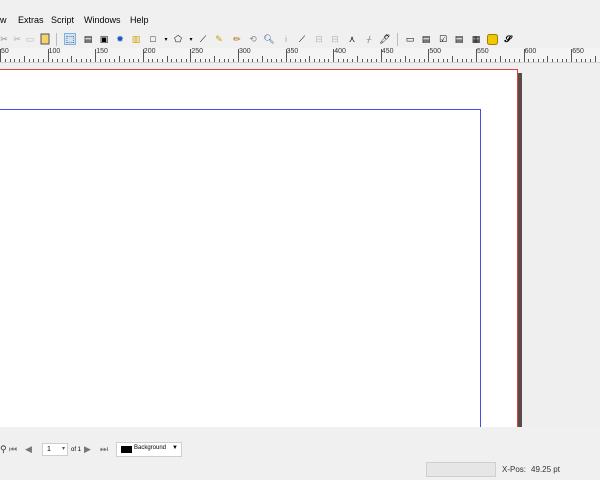 The height and width of the screenshot is (480, 600). Describe the element at coordinates (410, 39) in the screenshot. I see `pdf-button-icon: ▭` at that location.